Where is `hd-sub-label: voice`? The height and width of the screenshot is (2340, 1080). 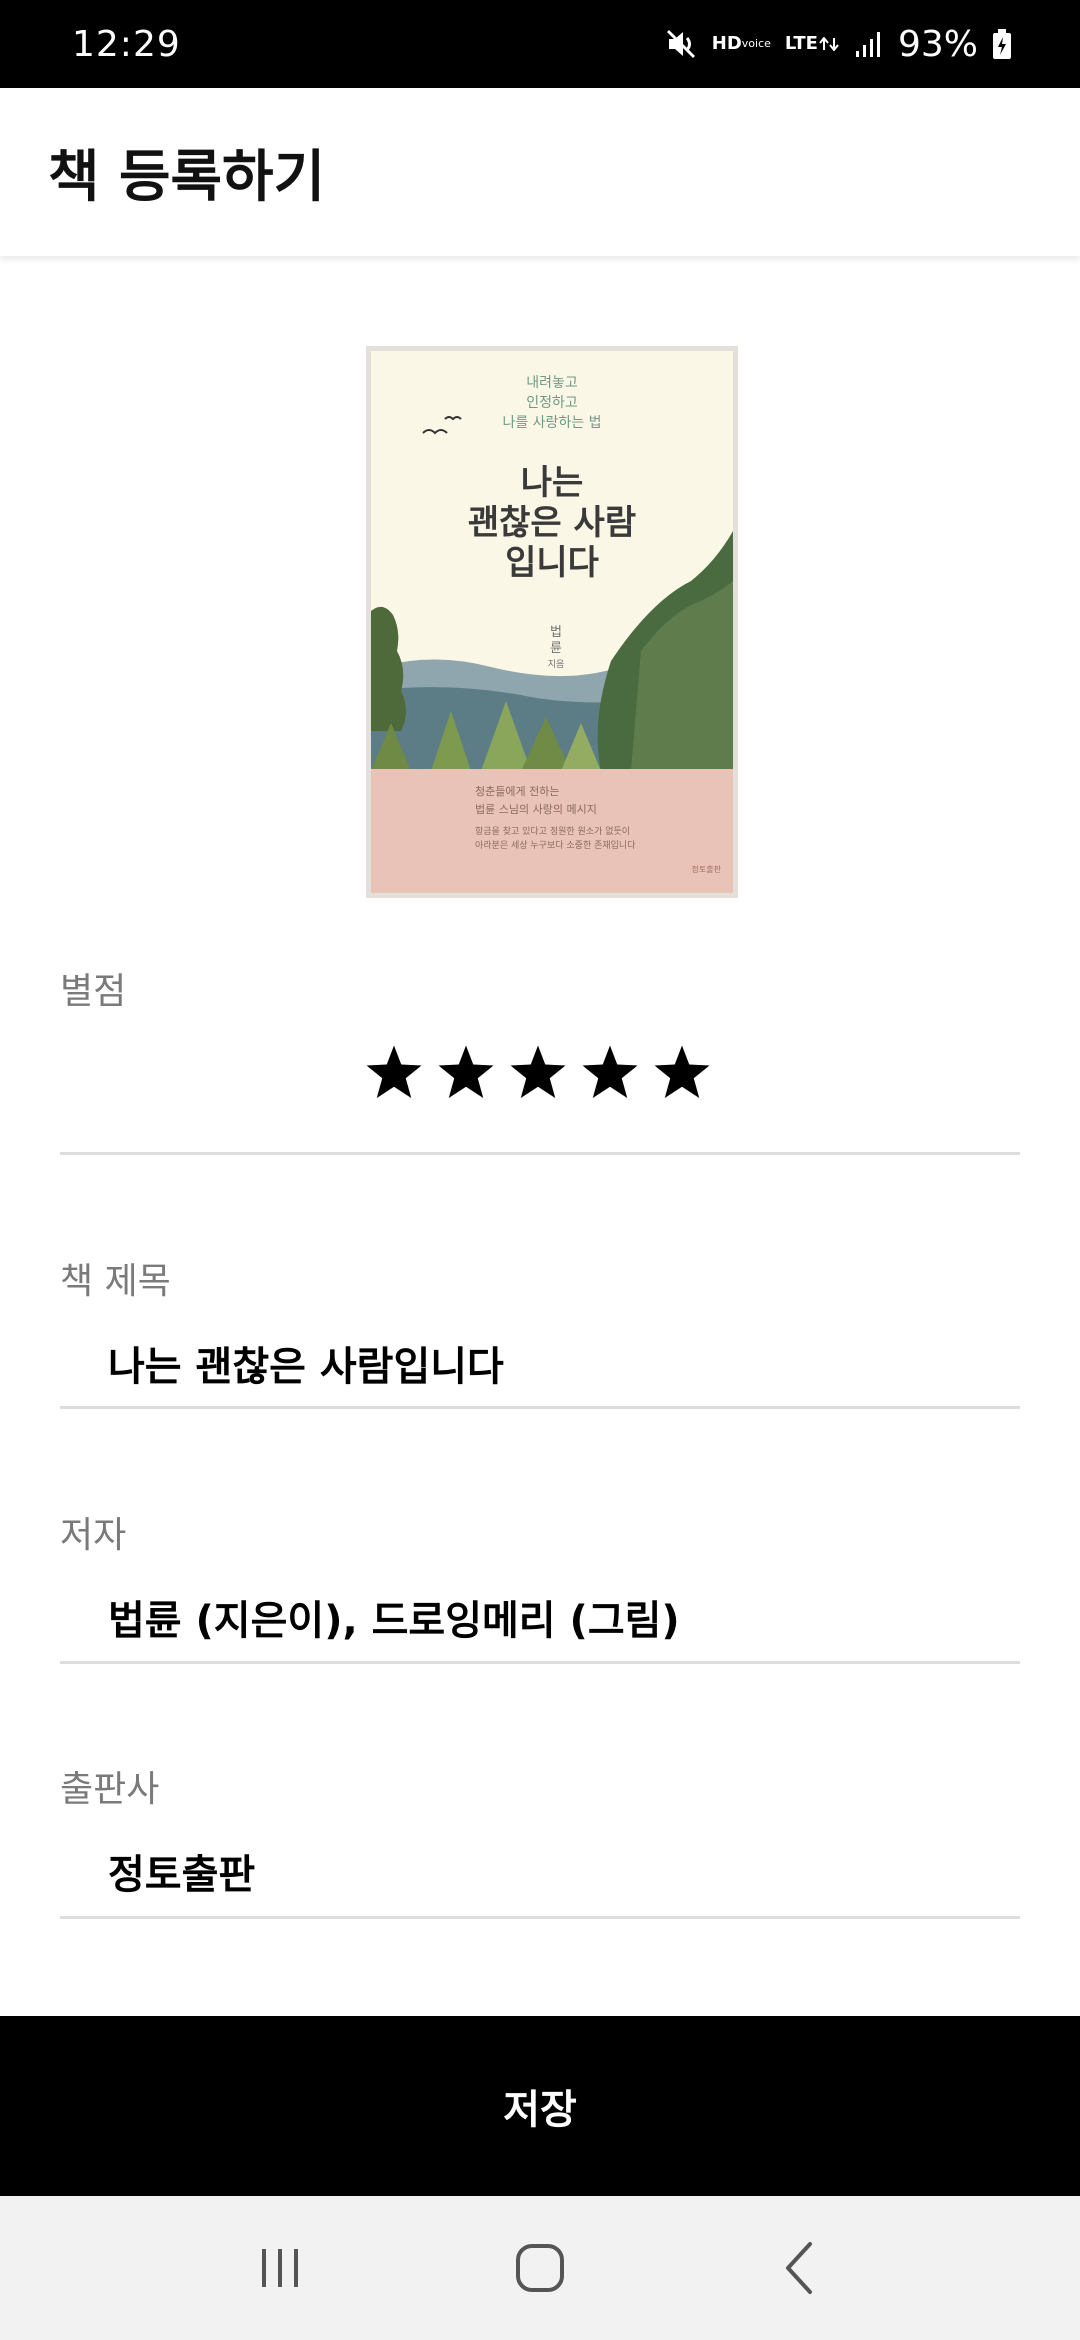 hd-sub-label: voice is located at coordinates (756, 43).